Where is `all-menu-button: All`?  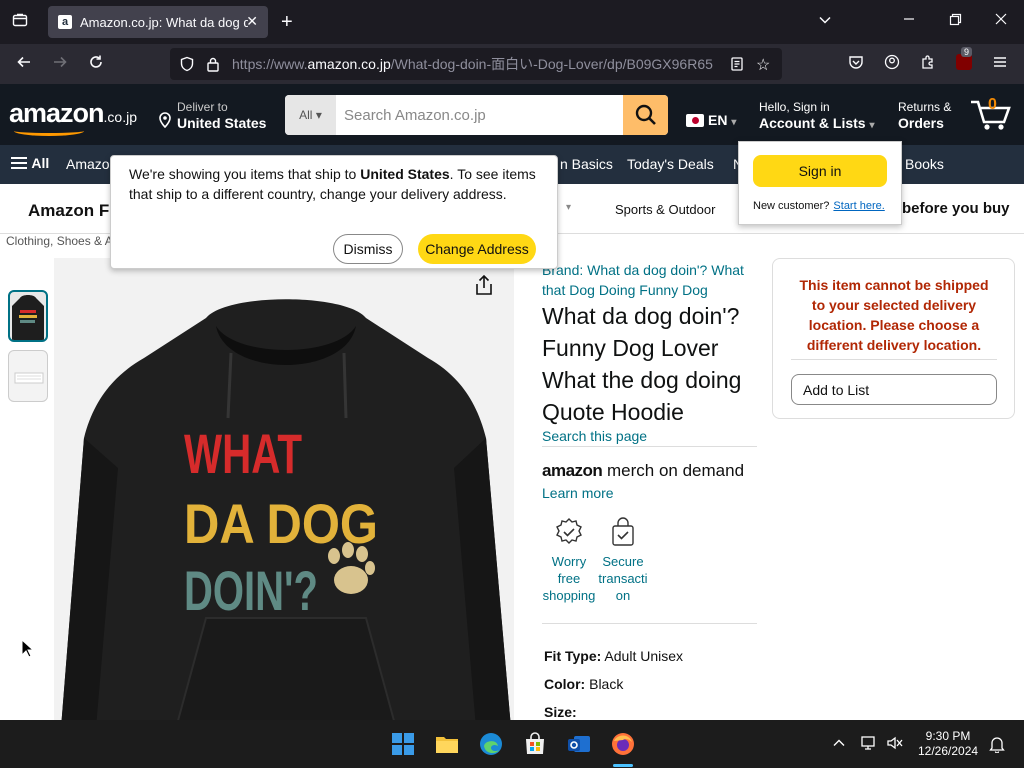
all-menu-button: All is located at coordinates (29, 163).